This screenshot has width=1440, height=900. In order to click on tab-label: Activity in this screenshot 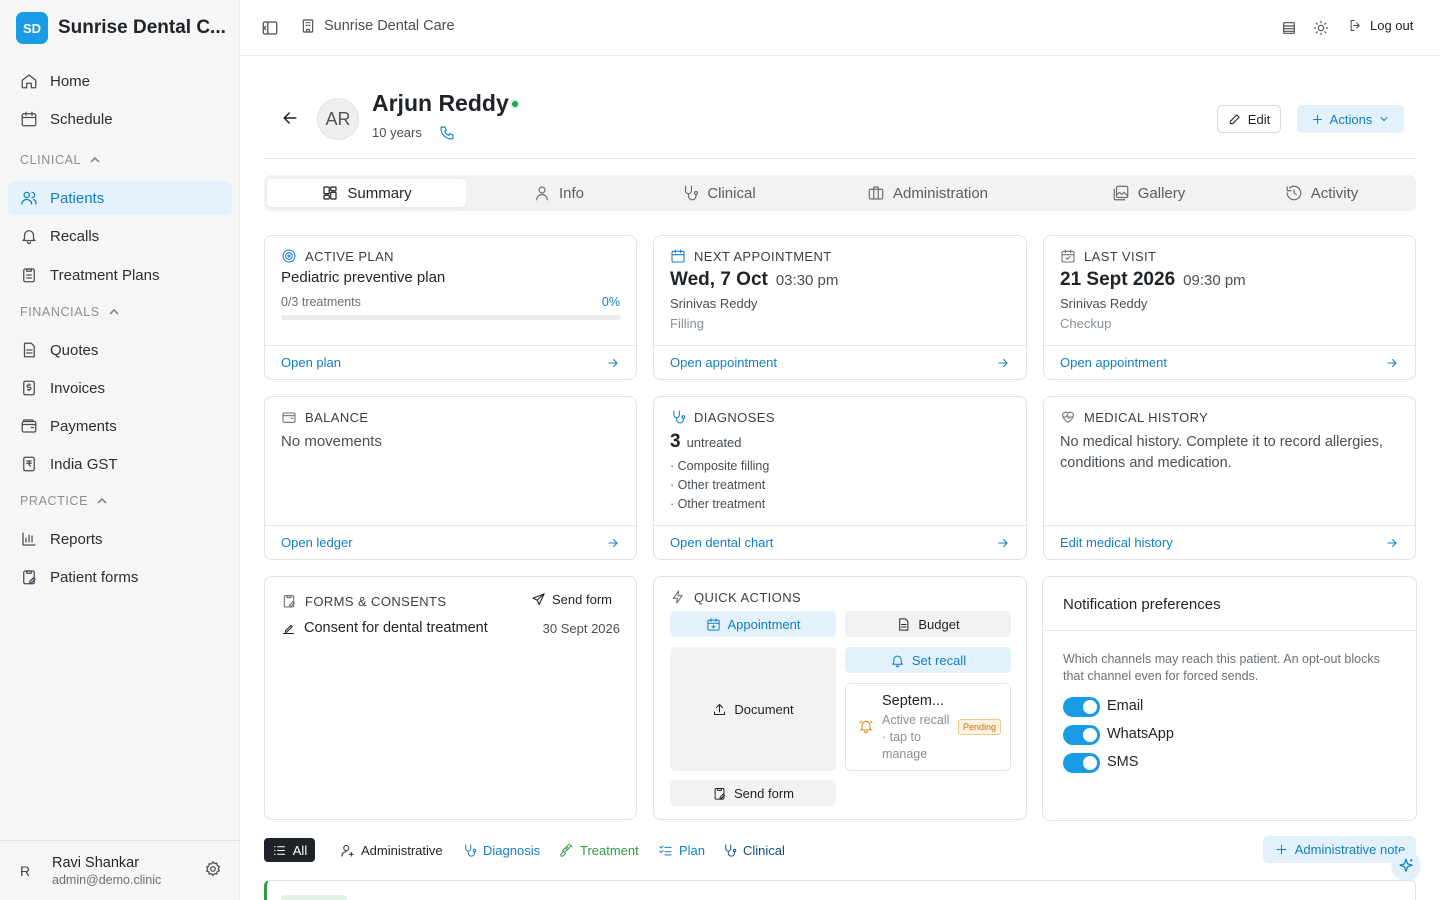, I will do `click(1334, 193)`.